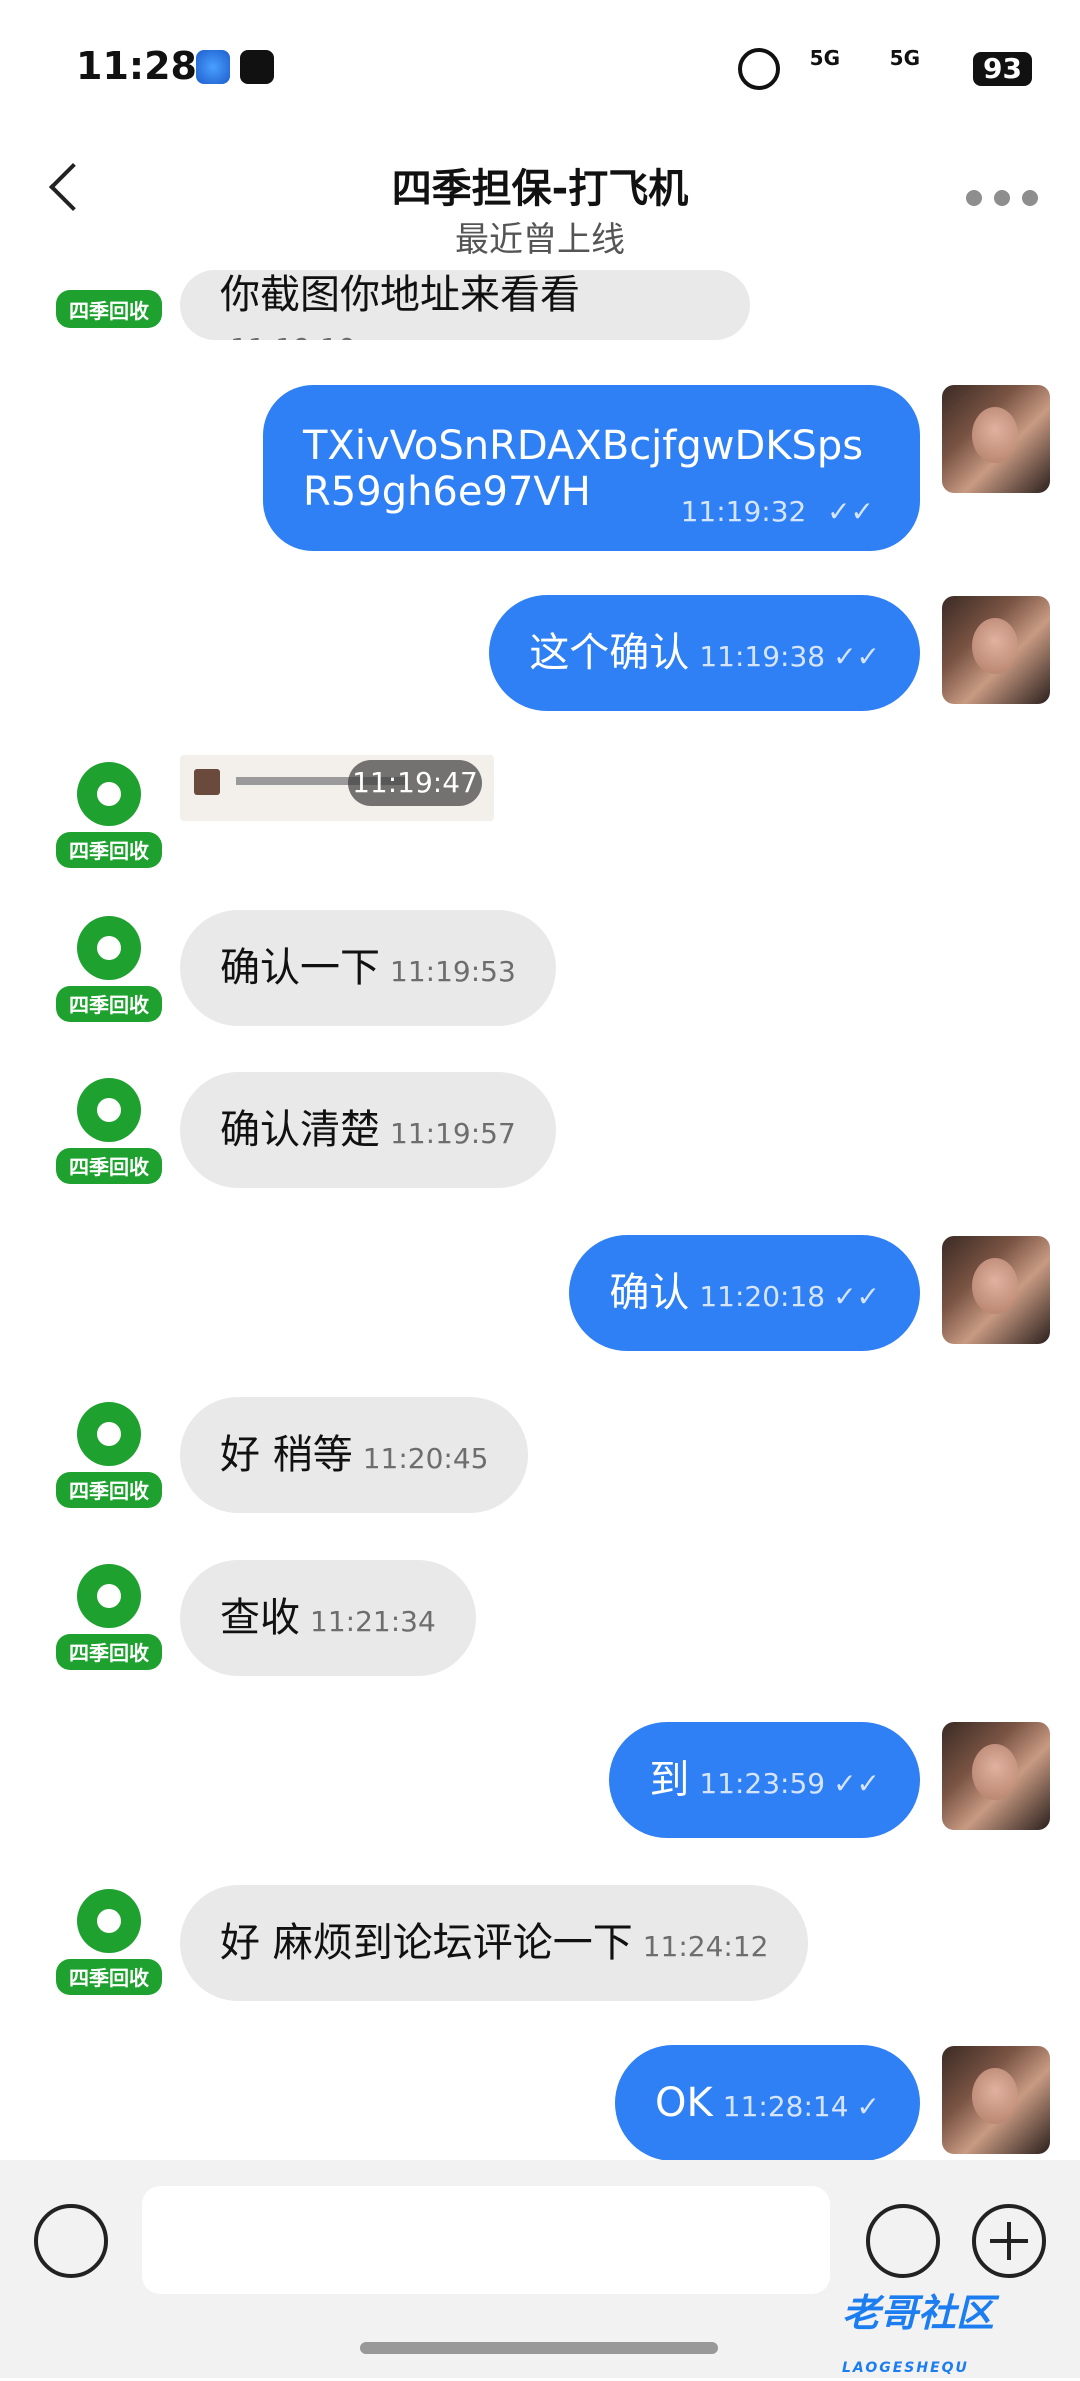  I want to click on image-thumbnail, so click(207, 782).